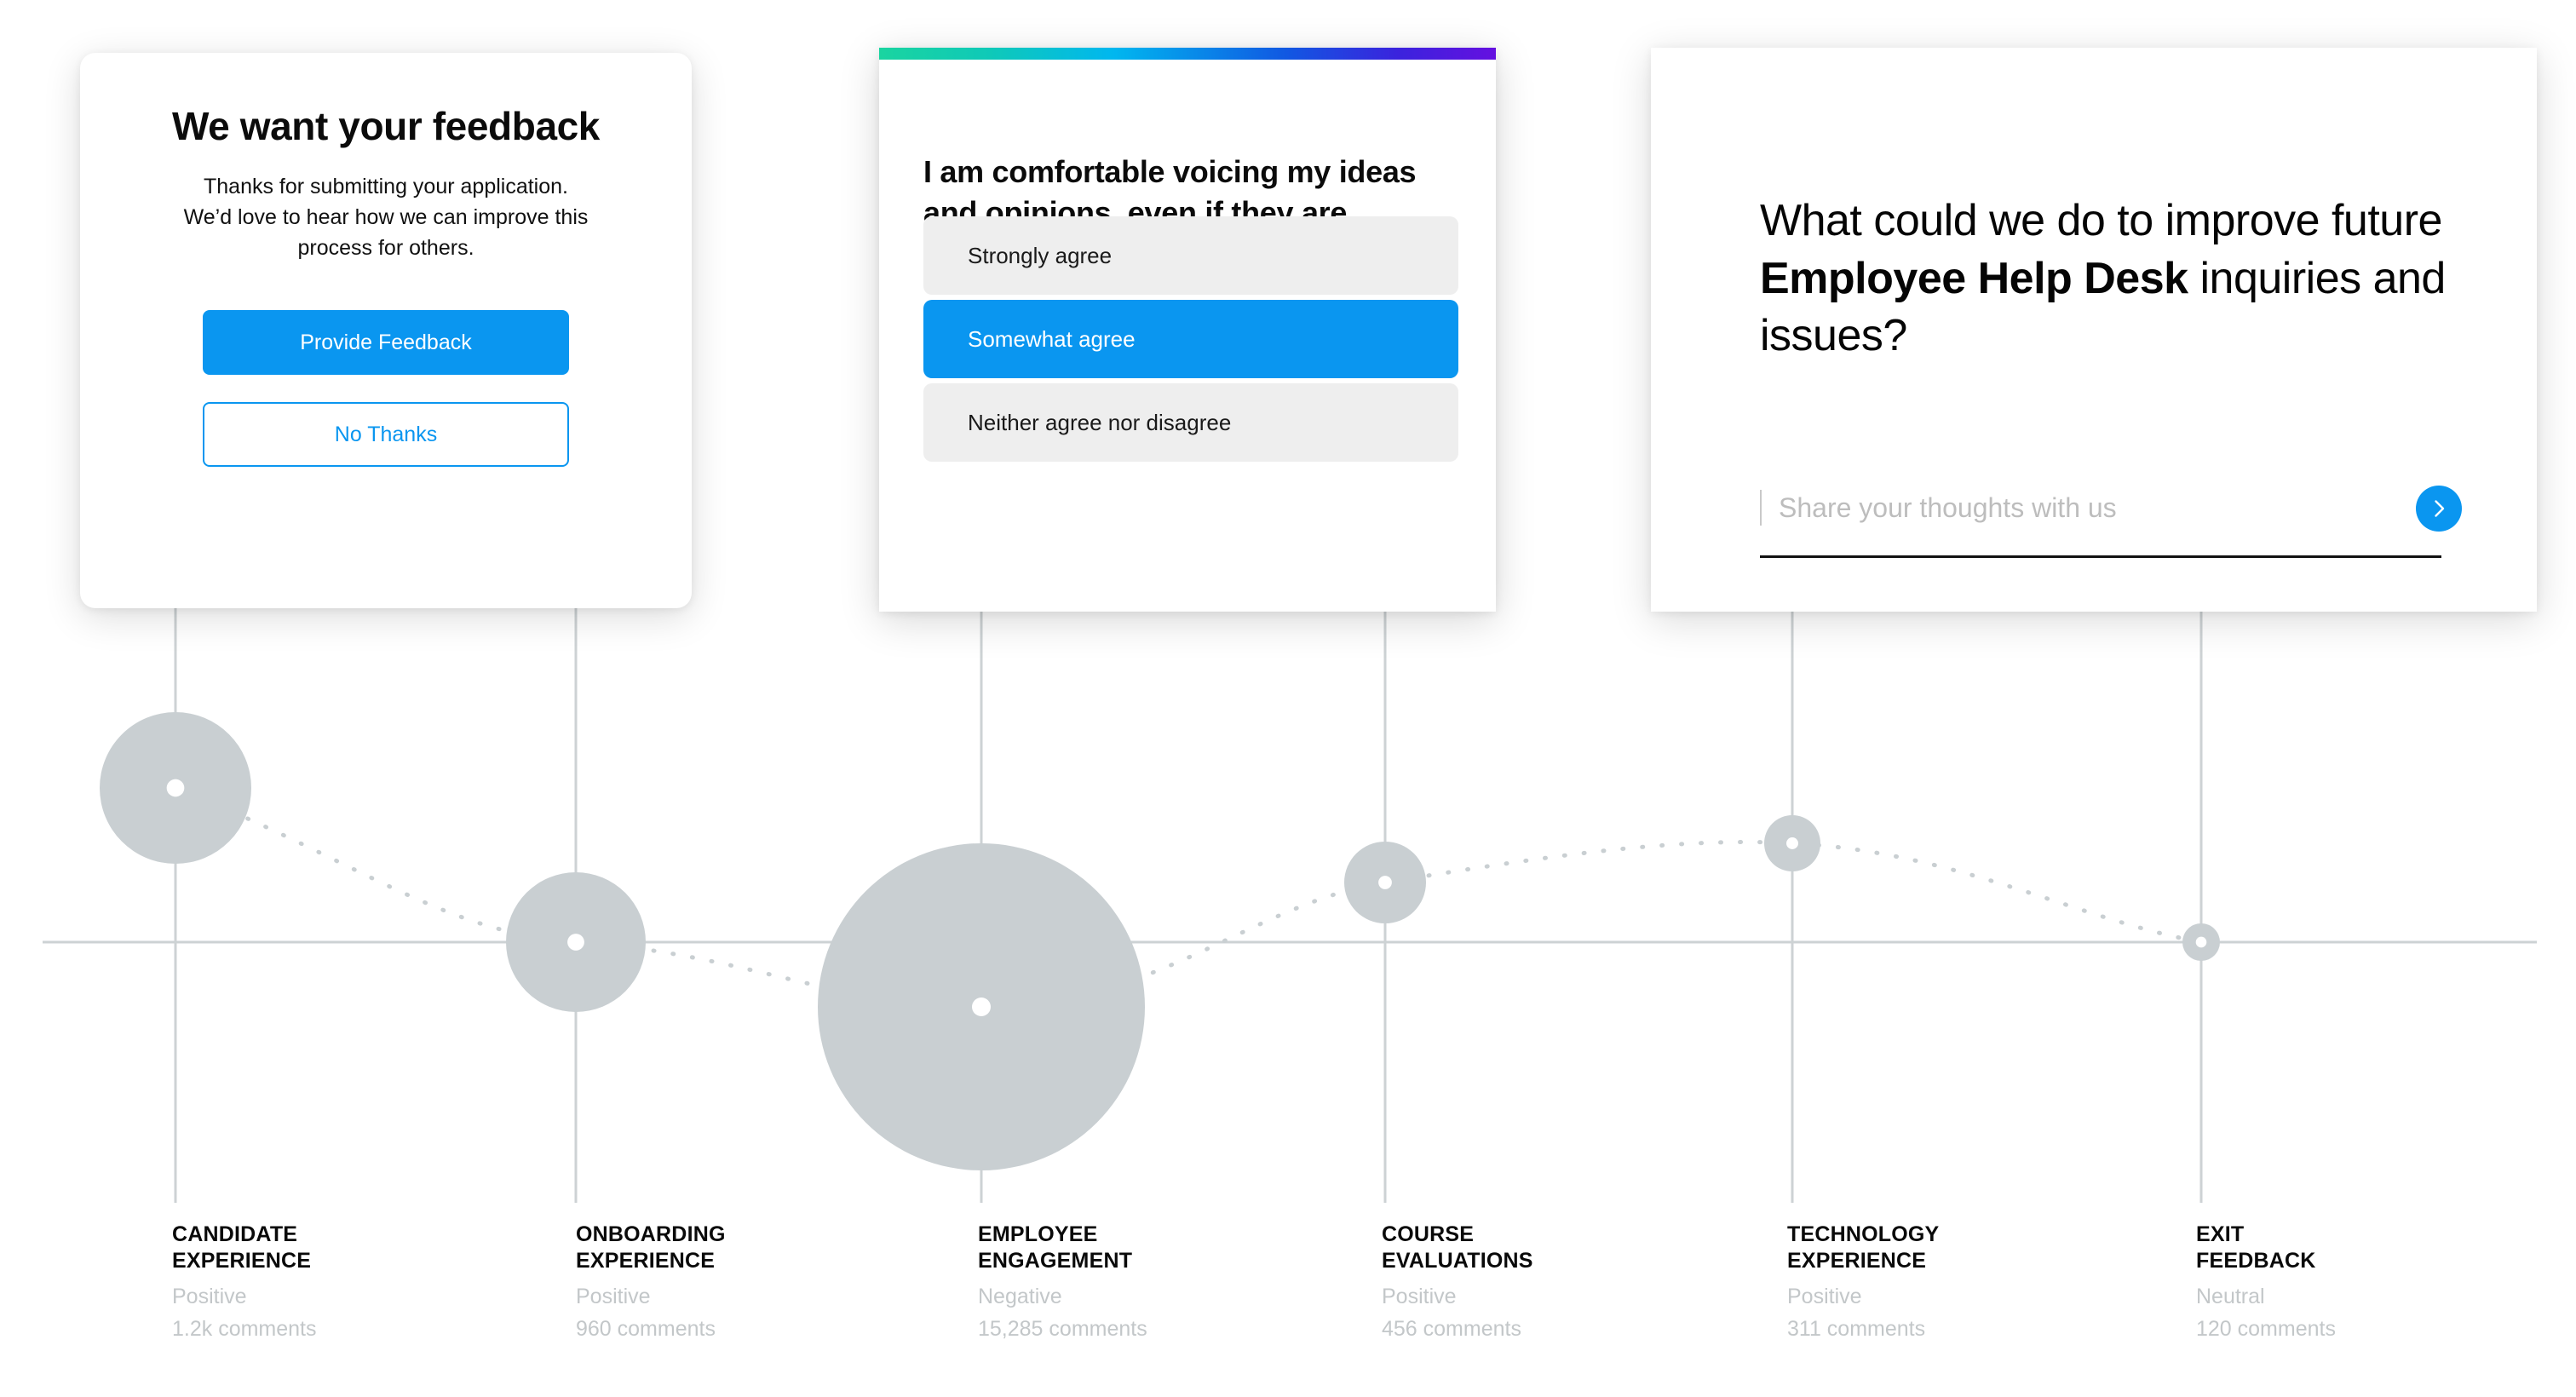 Image resolution: width=2576 pixels, height=1397 pixels. What do you see at coordinates (245, 1329) in the screenshot?
I see `comment-count: 1.2k comments` at bounding box center [245, 1329].